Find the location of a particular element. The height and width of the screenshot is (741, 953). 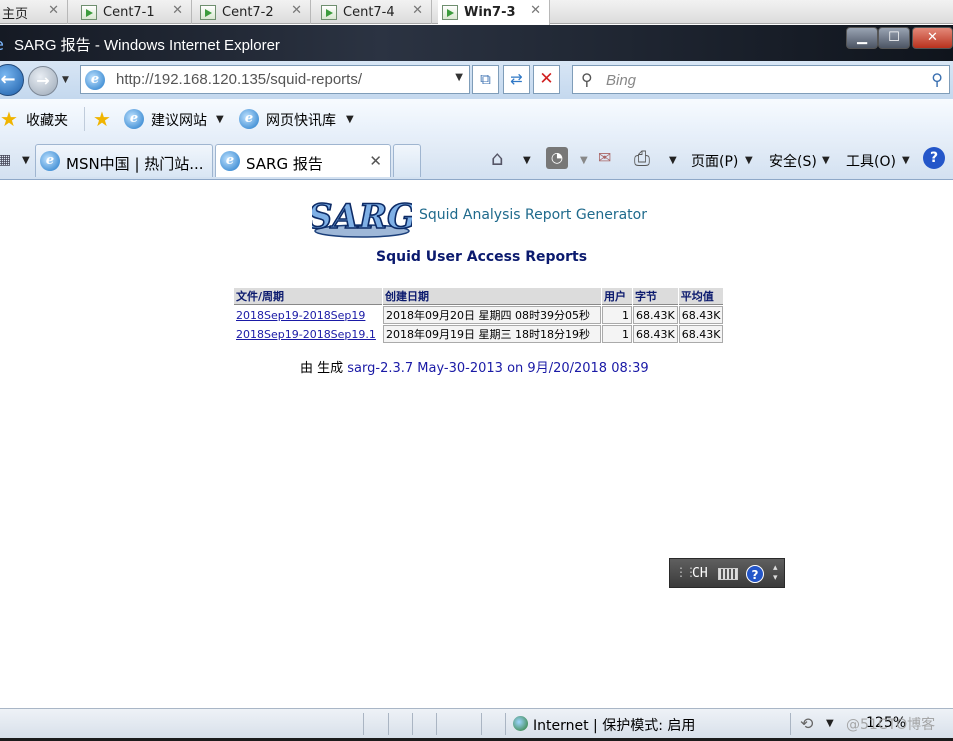

window-title: SARG 报告 - Windows Internet Explorer is located at coordinates (147, 45).